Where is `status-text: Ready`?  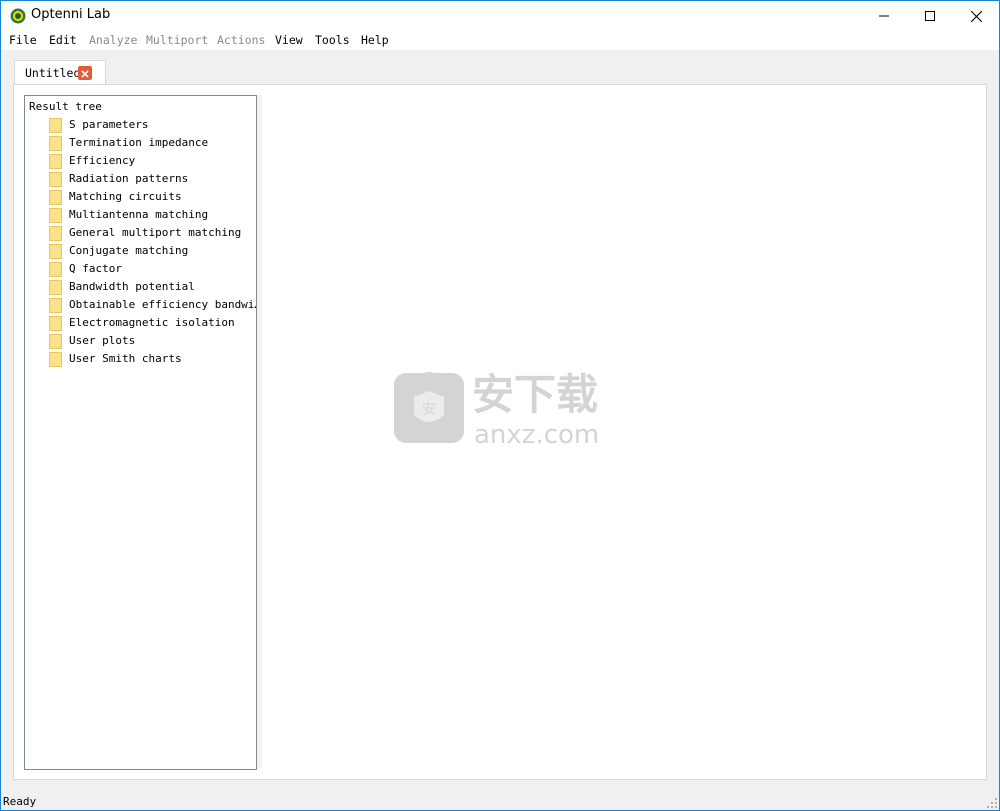 status-text: Ready is located at coordinates (20, 801).